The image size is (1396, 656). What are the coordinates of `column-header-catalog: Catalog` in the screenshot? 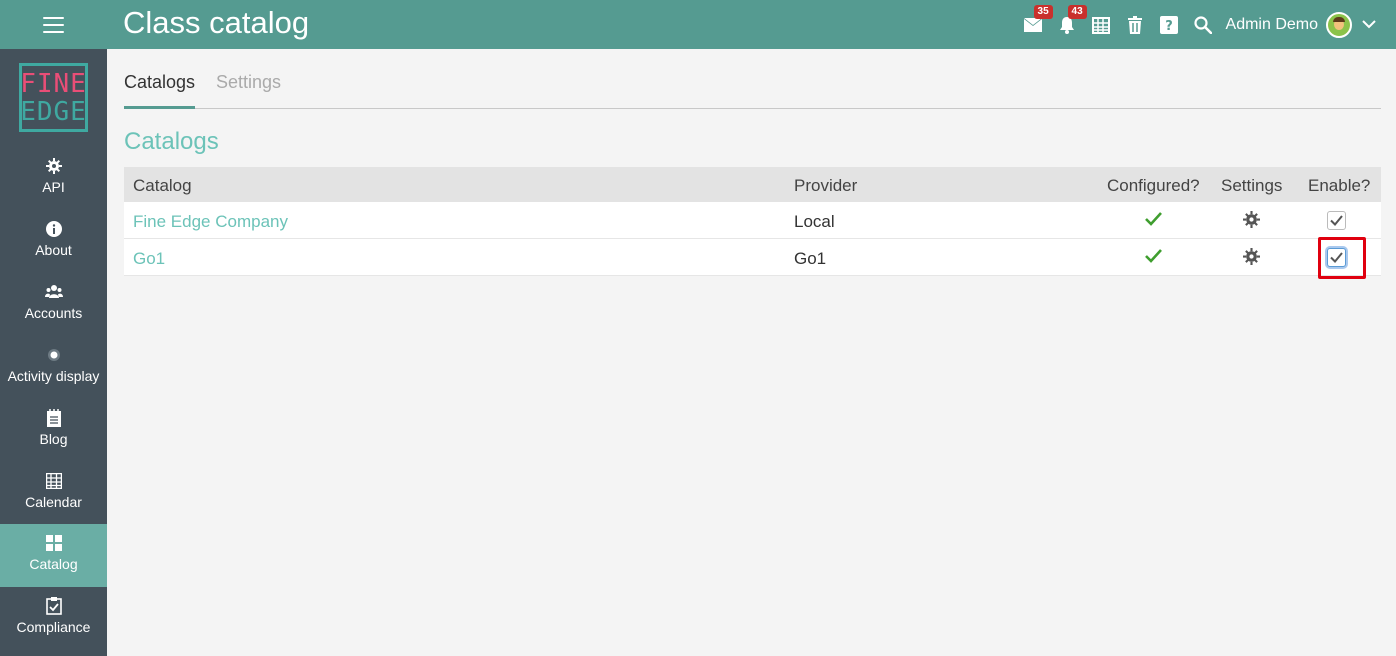 It's located at (162, 186).